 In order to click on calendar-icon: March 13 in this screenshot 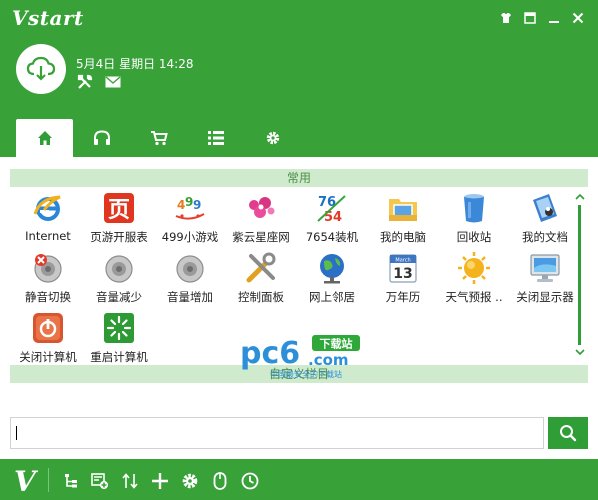, I will do `click(403, 268)`.